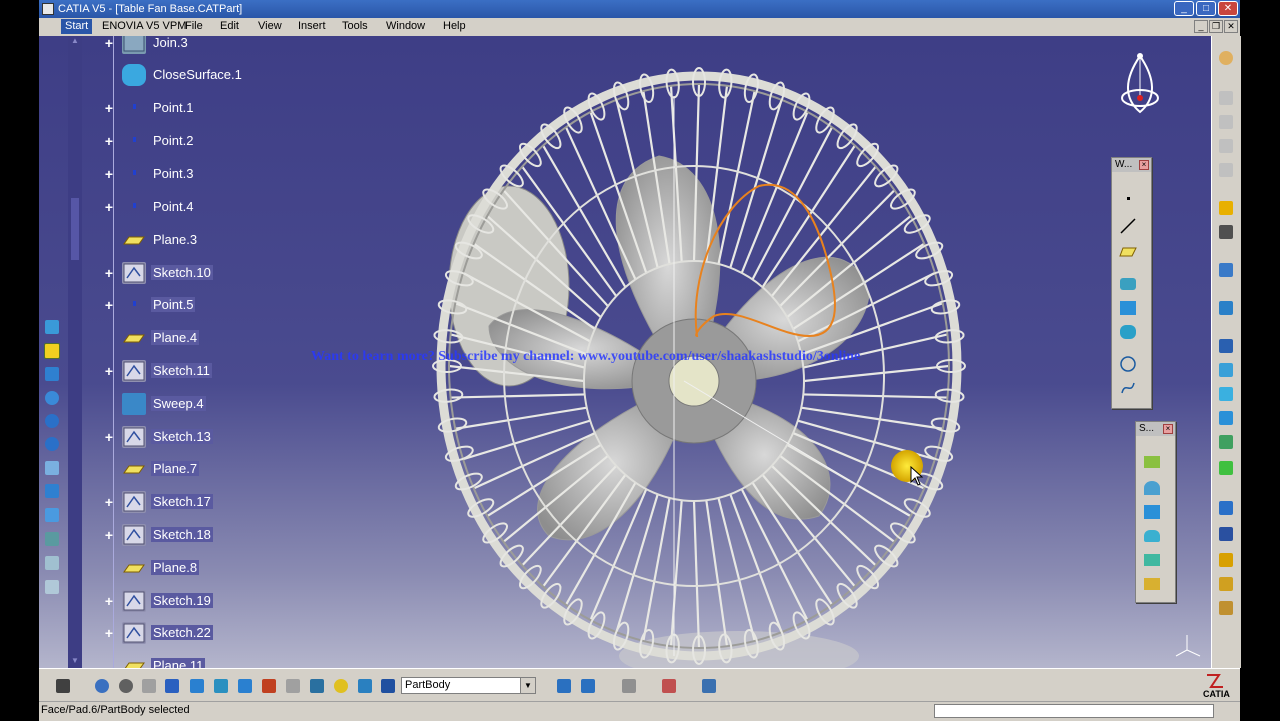 The height and width of the screenshot is (721, 1280). I want to click on tool-r15, so click(1226, 468).